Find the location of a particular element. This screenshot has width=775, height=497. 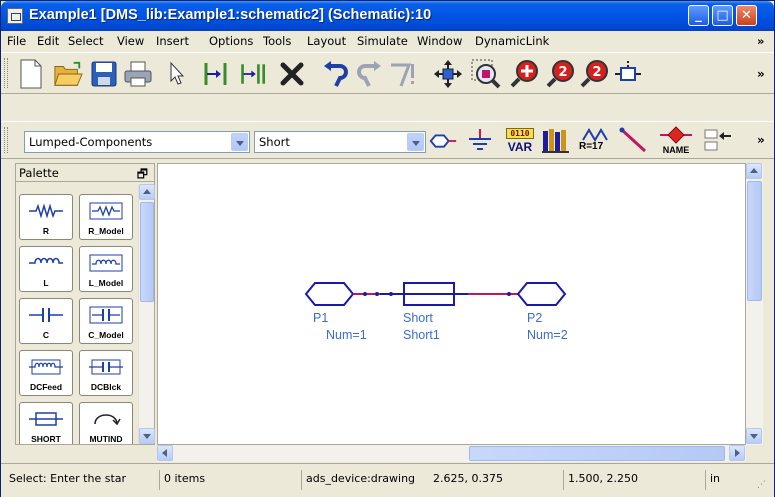

palette-item-label: SHORT is located at coordinates (46, 439).